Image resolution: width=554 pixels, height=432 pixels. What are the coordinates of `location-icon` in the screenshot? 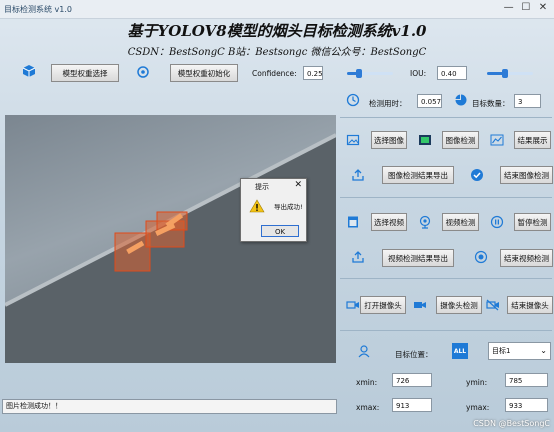 It's located at (364, 351).